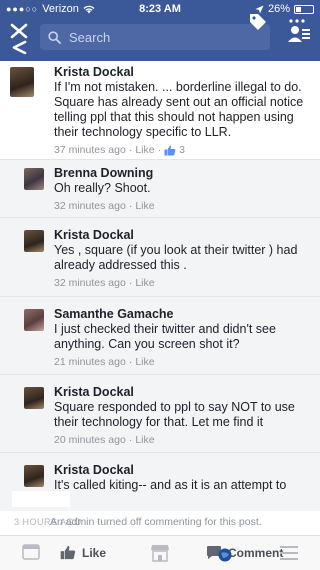 This screenshot has height=570, width=320. What do you see at coordinates (182, 173) in the screenshot?
I see `comment-author: Brenna Downing` at bounding box center [182, 173].